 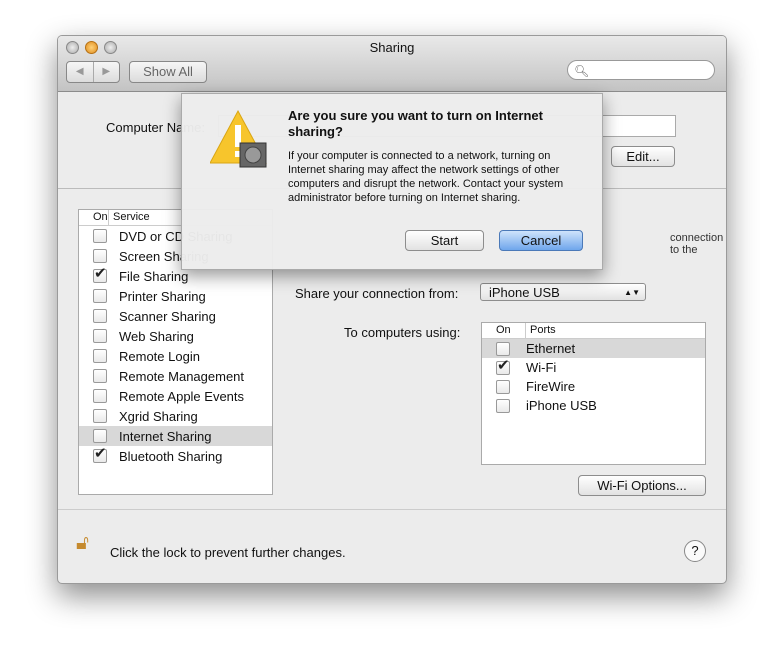 I want to click on ports-list: OnPorts Ethernet Wi-Fi FireWire iPhone USB, so click(x=593, y=393).